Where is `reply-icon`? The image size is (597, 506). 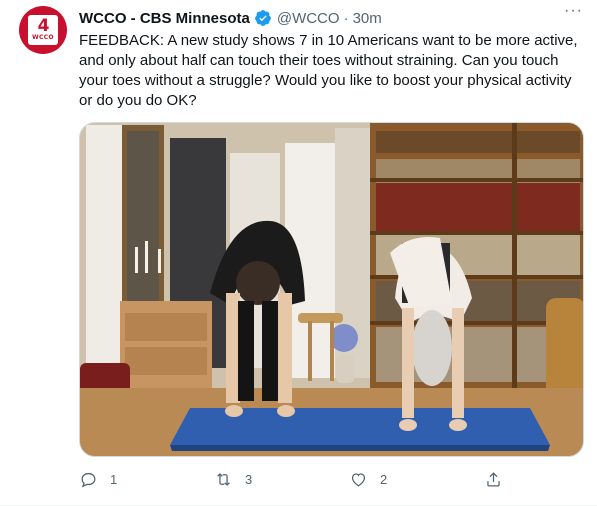 reply-icon is located at coordinates (88, 480).